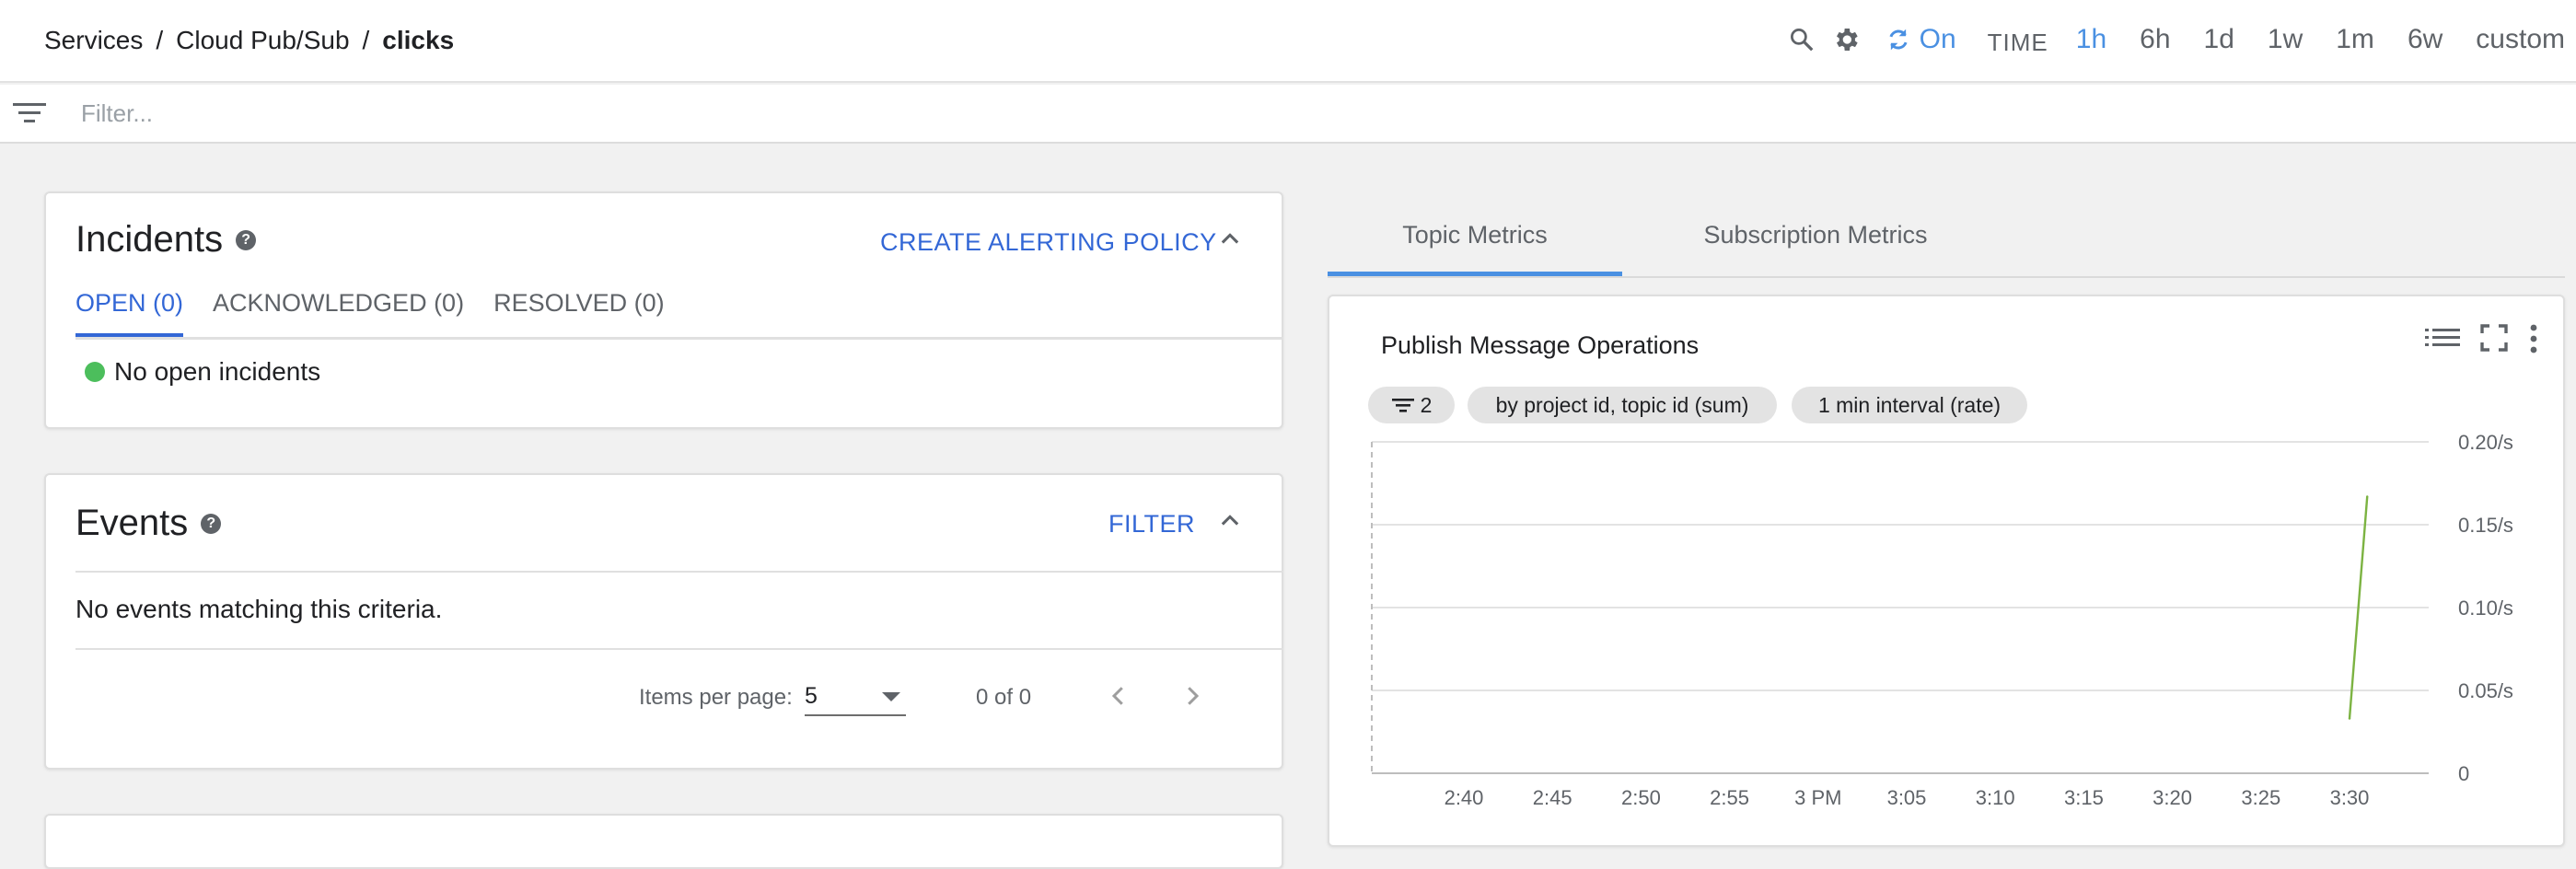  I want to click on pagination-range: 0 of 0, so click(1004, 697).